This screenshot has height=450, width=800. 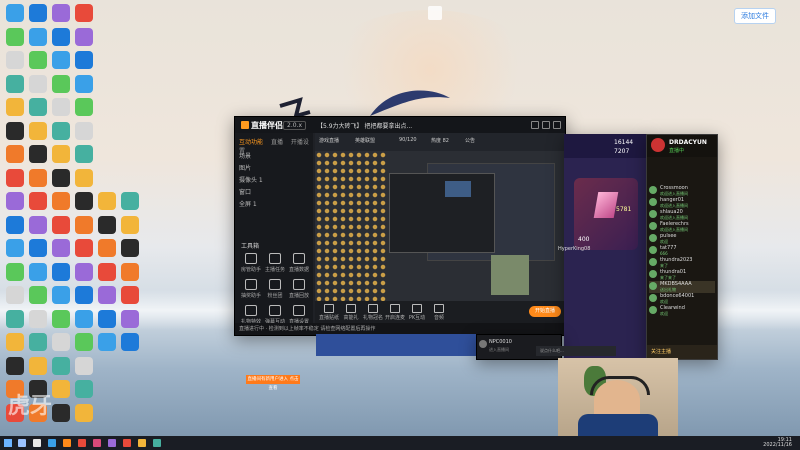 What do you see at coordinates (275, 263) in the screenshot?
I see `tool-button: 主播任务` at bounding box center [275, 263].